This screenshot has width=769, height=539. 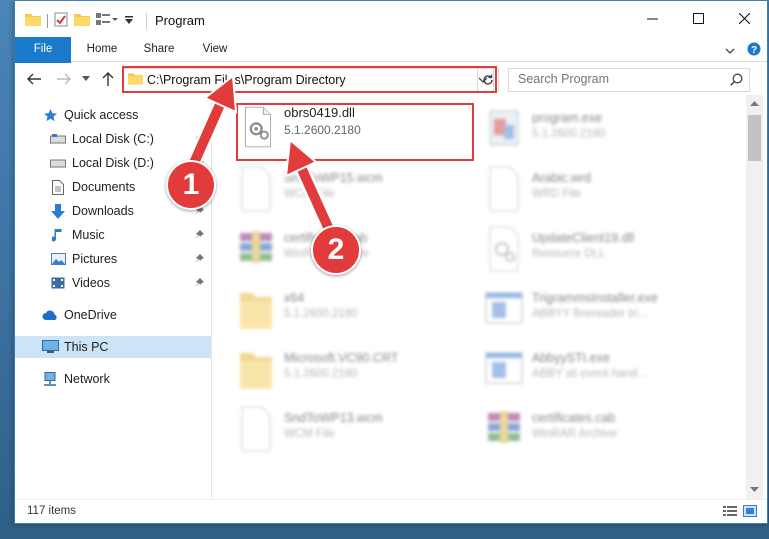 I want to click on sidebar-item-network: Network, so click(x=126, y=379).